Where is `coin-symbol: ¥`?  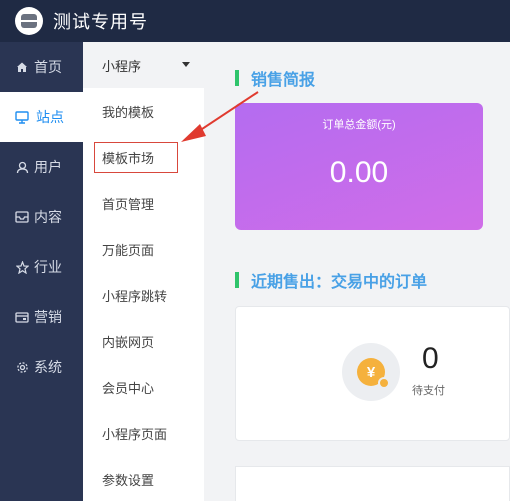 coin-symbol: ¥ is located at coordinates (371, 372).